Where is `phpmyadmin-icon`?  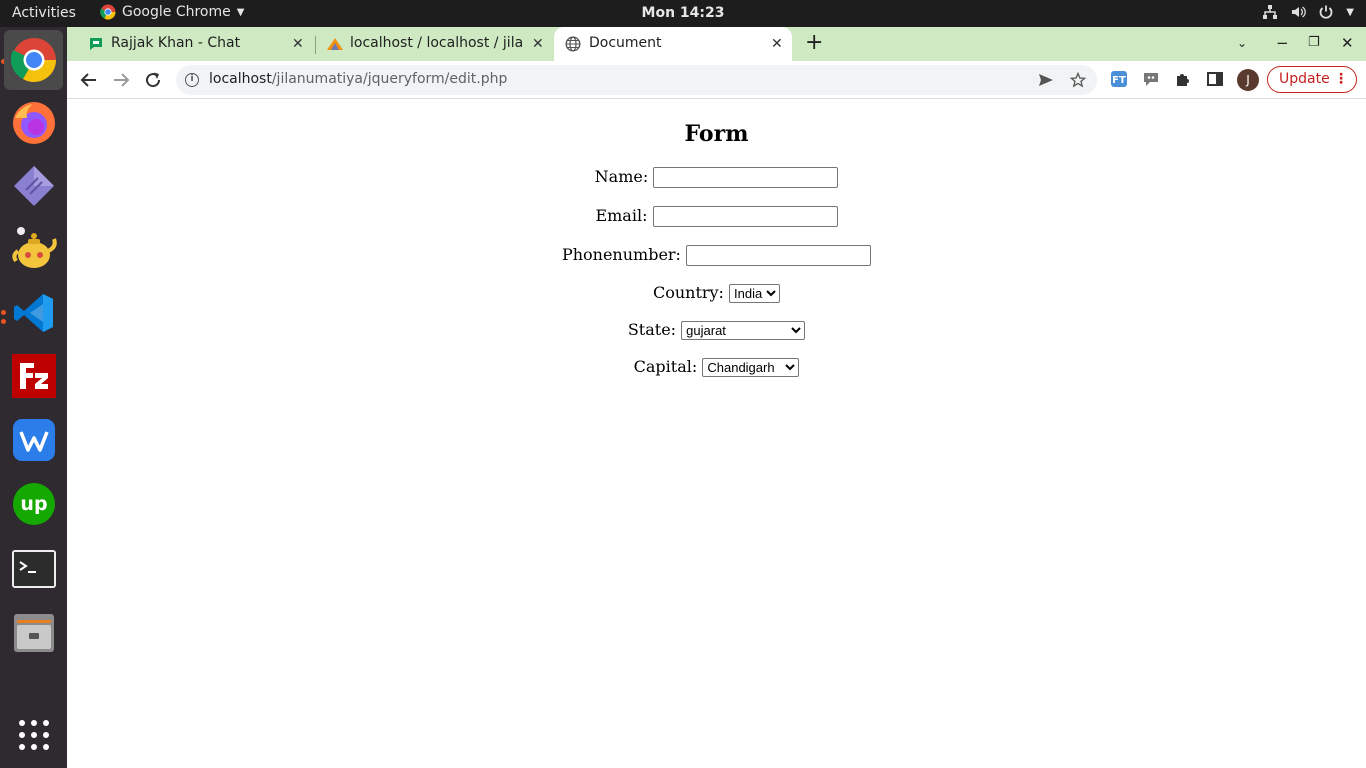 phpmyadmin-icon is located at coordinates (335, 44).